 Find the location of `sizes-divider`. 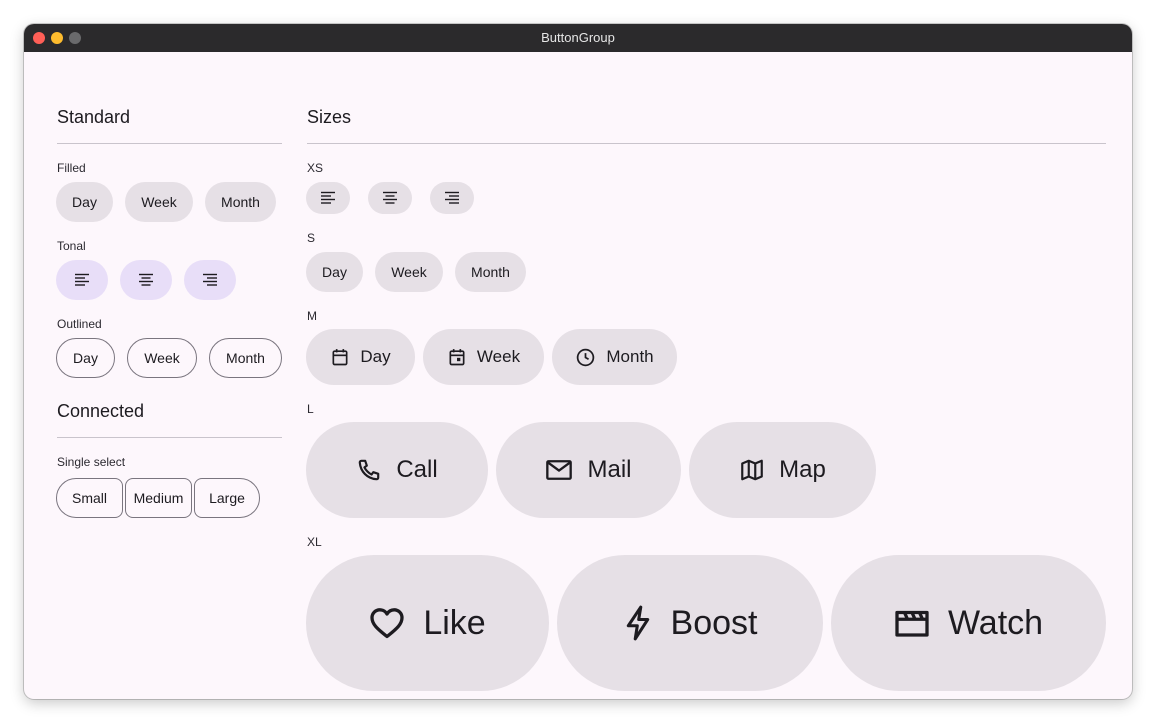

sizes-divider is located at coordinates (706, 143).